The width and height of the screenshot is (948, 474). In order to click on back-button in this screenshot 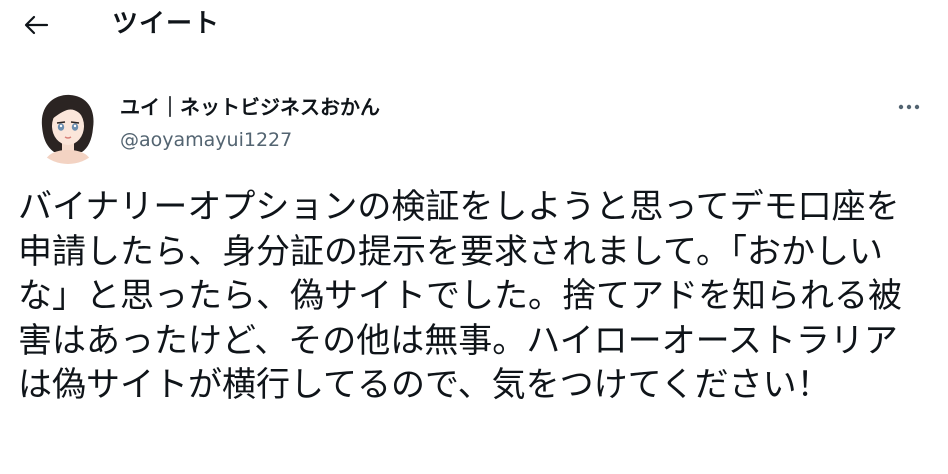, I will do `click(36, 25)`.